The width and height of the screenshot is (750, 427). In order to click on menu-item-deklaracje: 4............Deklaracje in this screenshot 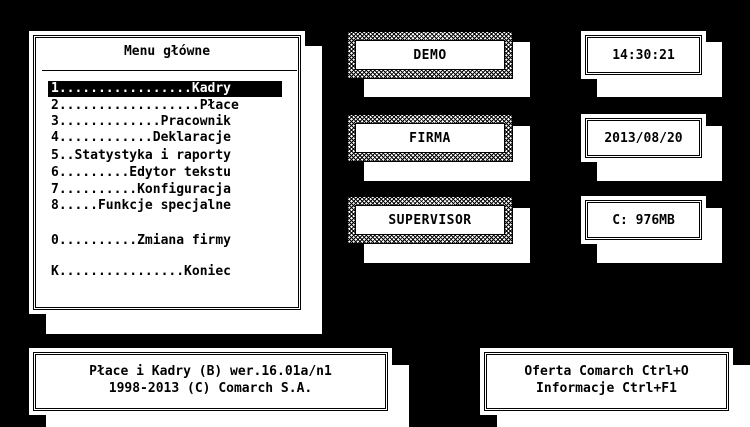, I will do `click(165, 138)`.